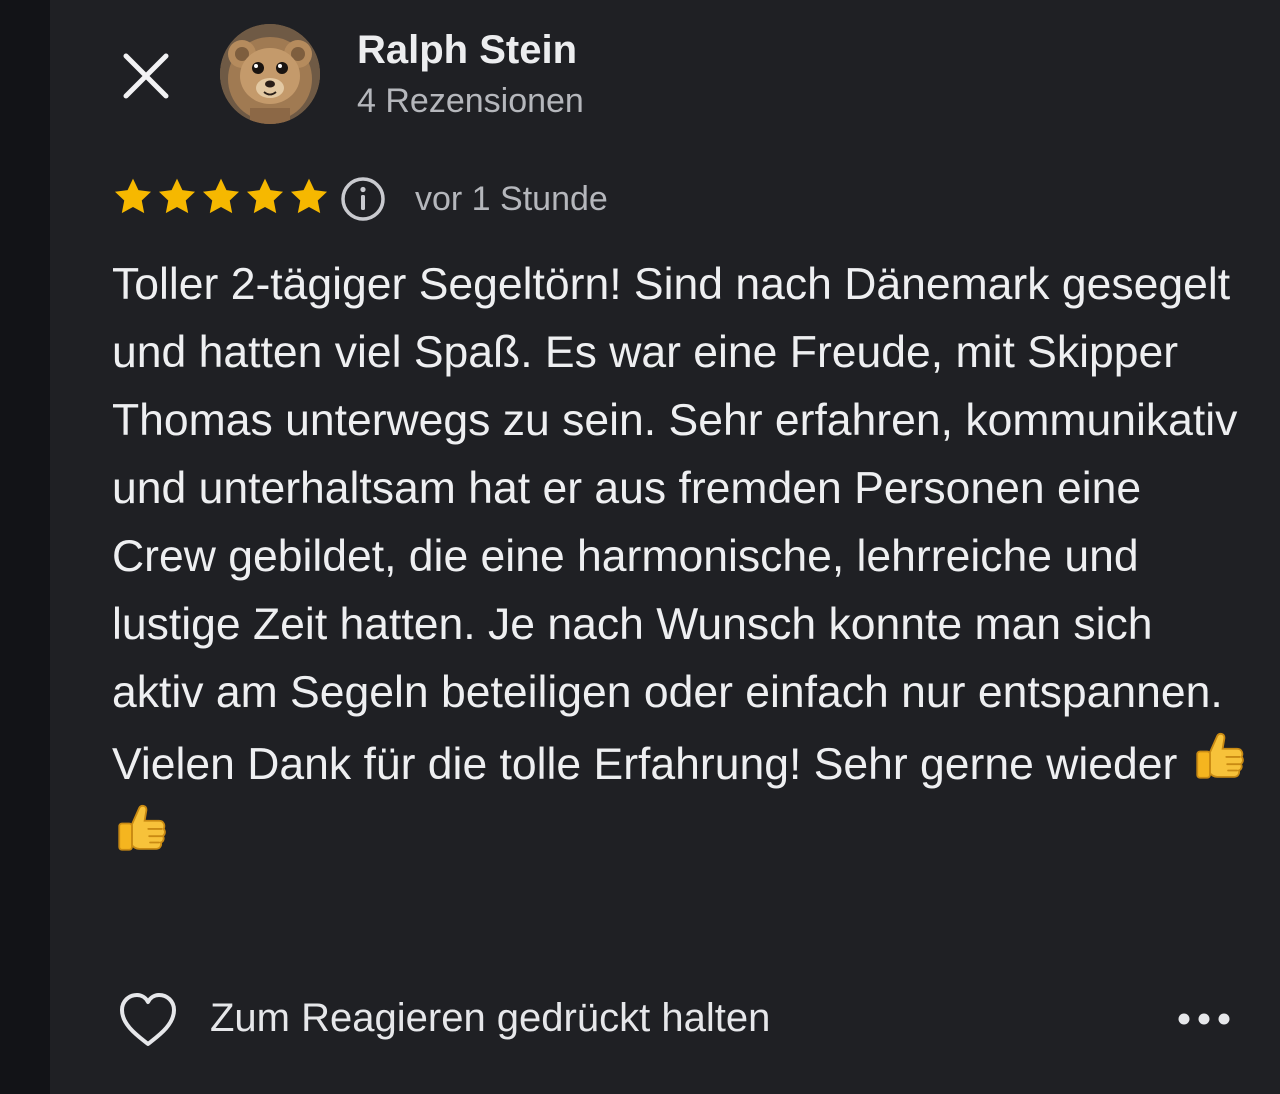 Image resolution: width=1280 pixels, height=1094 pixels. Describe the element at coordinates (511, 199) in the screenshot. I see `review-time: vor 1 Stunde` at that location.